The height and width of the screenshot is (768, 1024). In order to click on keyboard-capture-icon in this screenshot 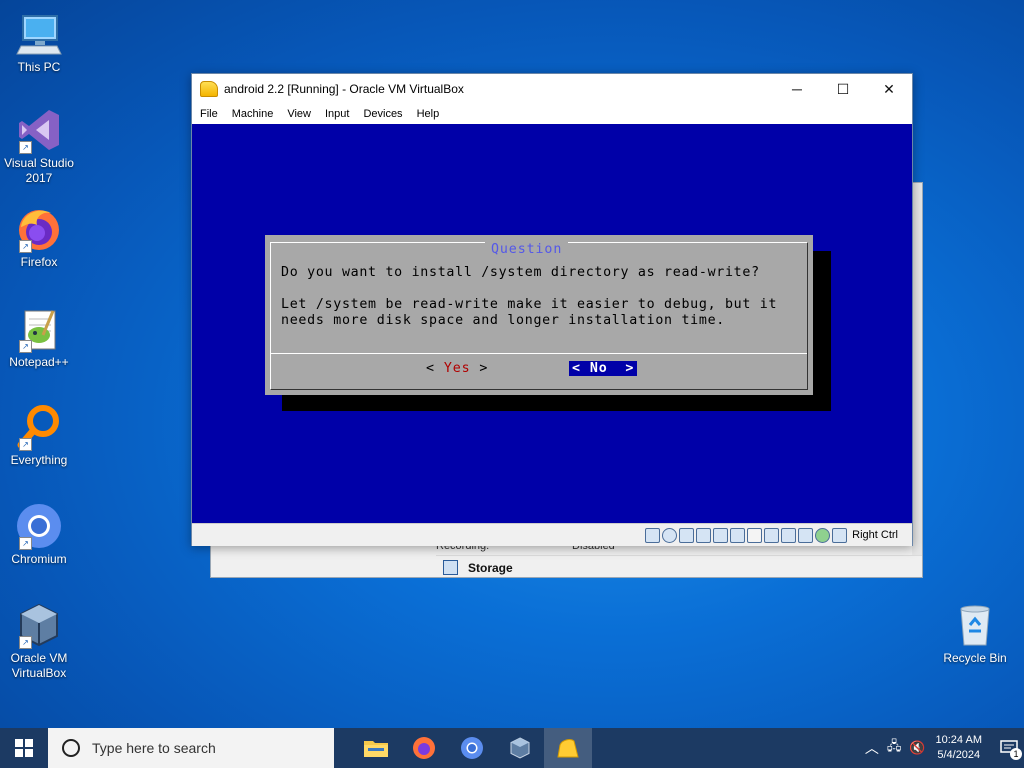, I will do `click(840, 535)`.